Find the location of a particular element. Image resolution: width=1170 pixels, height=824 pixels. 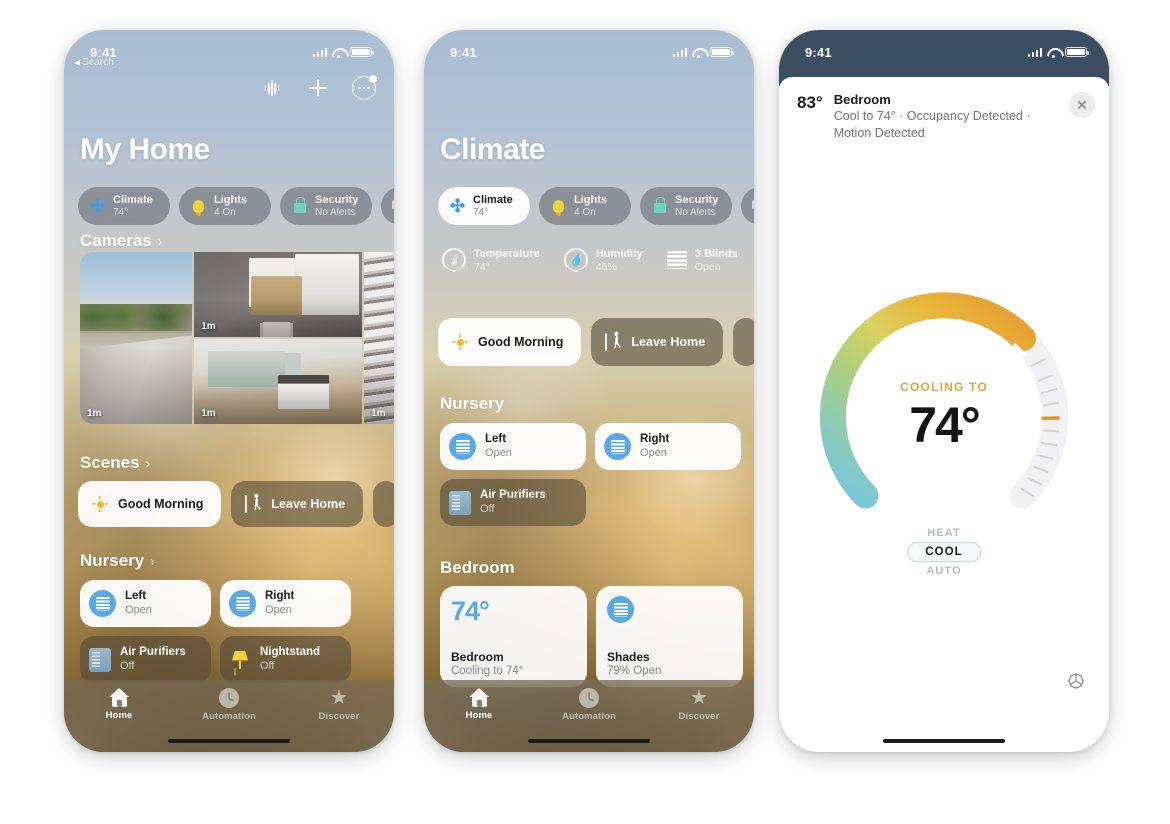

camera-timestamp: 1m is located at coordinates (94, 413).